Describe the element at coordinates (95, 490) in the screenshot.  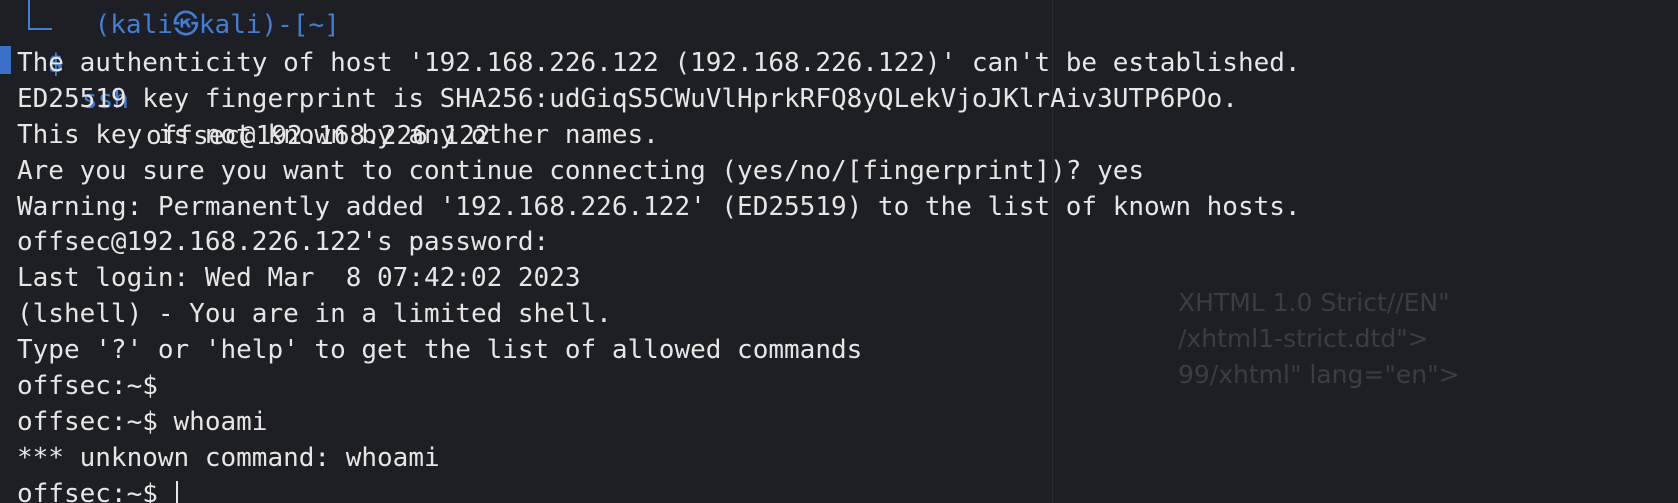
I see `current-prompt: offsec:~$` at that location.